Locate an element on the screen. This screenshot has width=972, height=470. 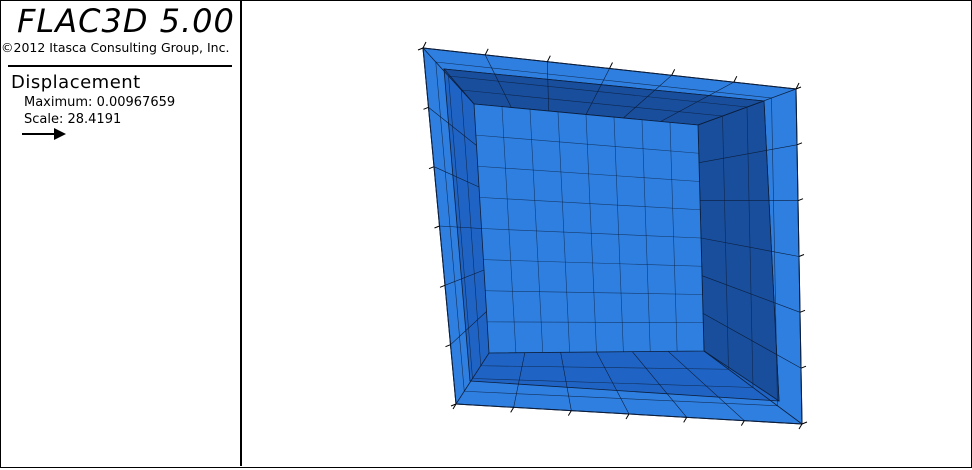
legend-divider is located at coordinates (120, 66).